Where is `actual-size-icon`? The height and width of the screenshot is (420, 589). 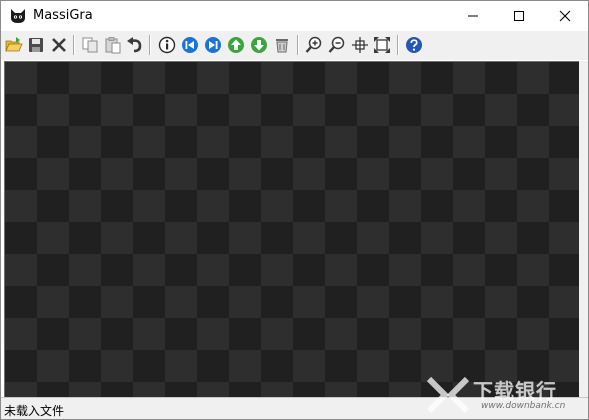 actual-size-icon is located at coordinates (360, 45).